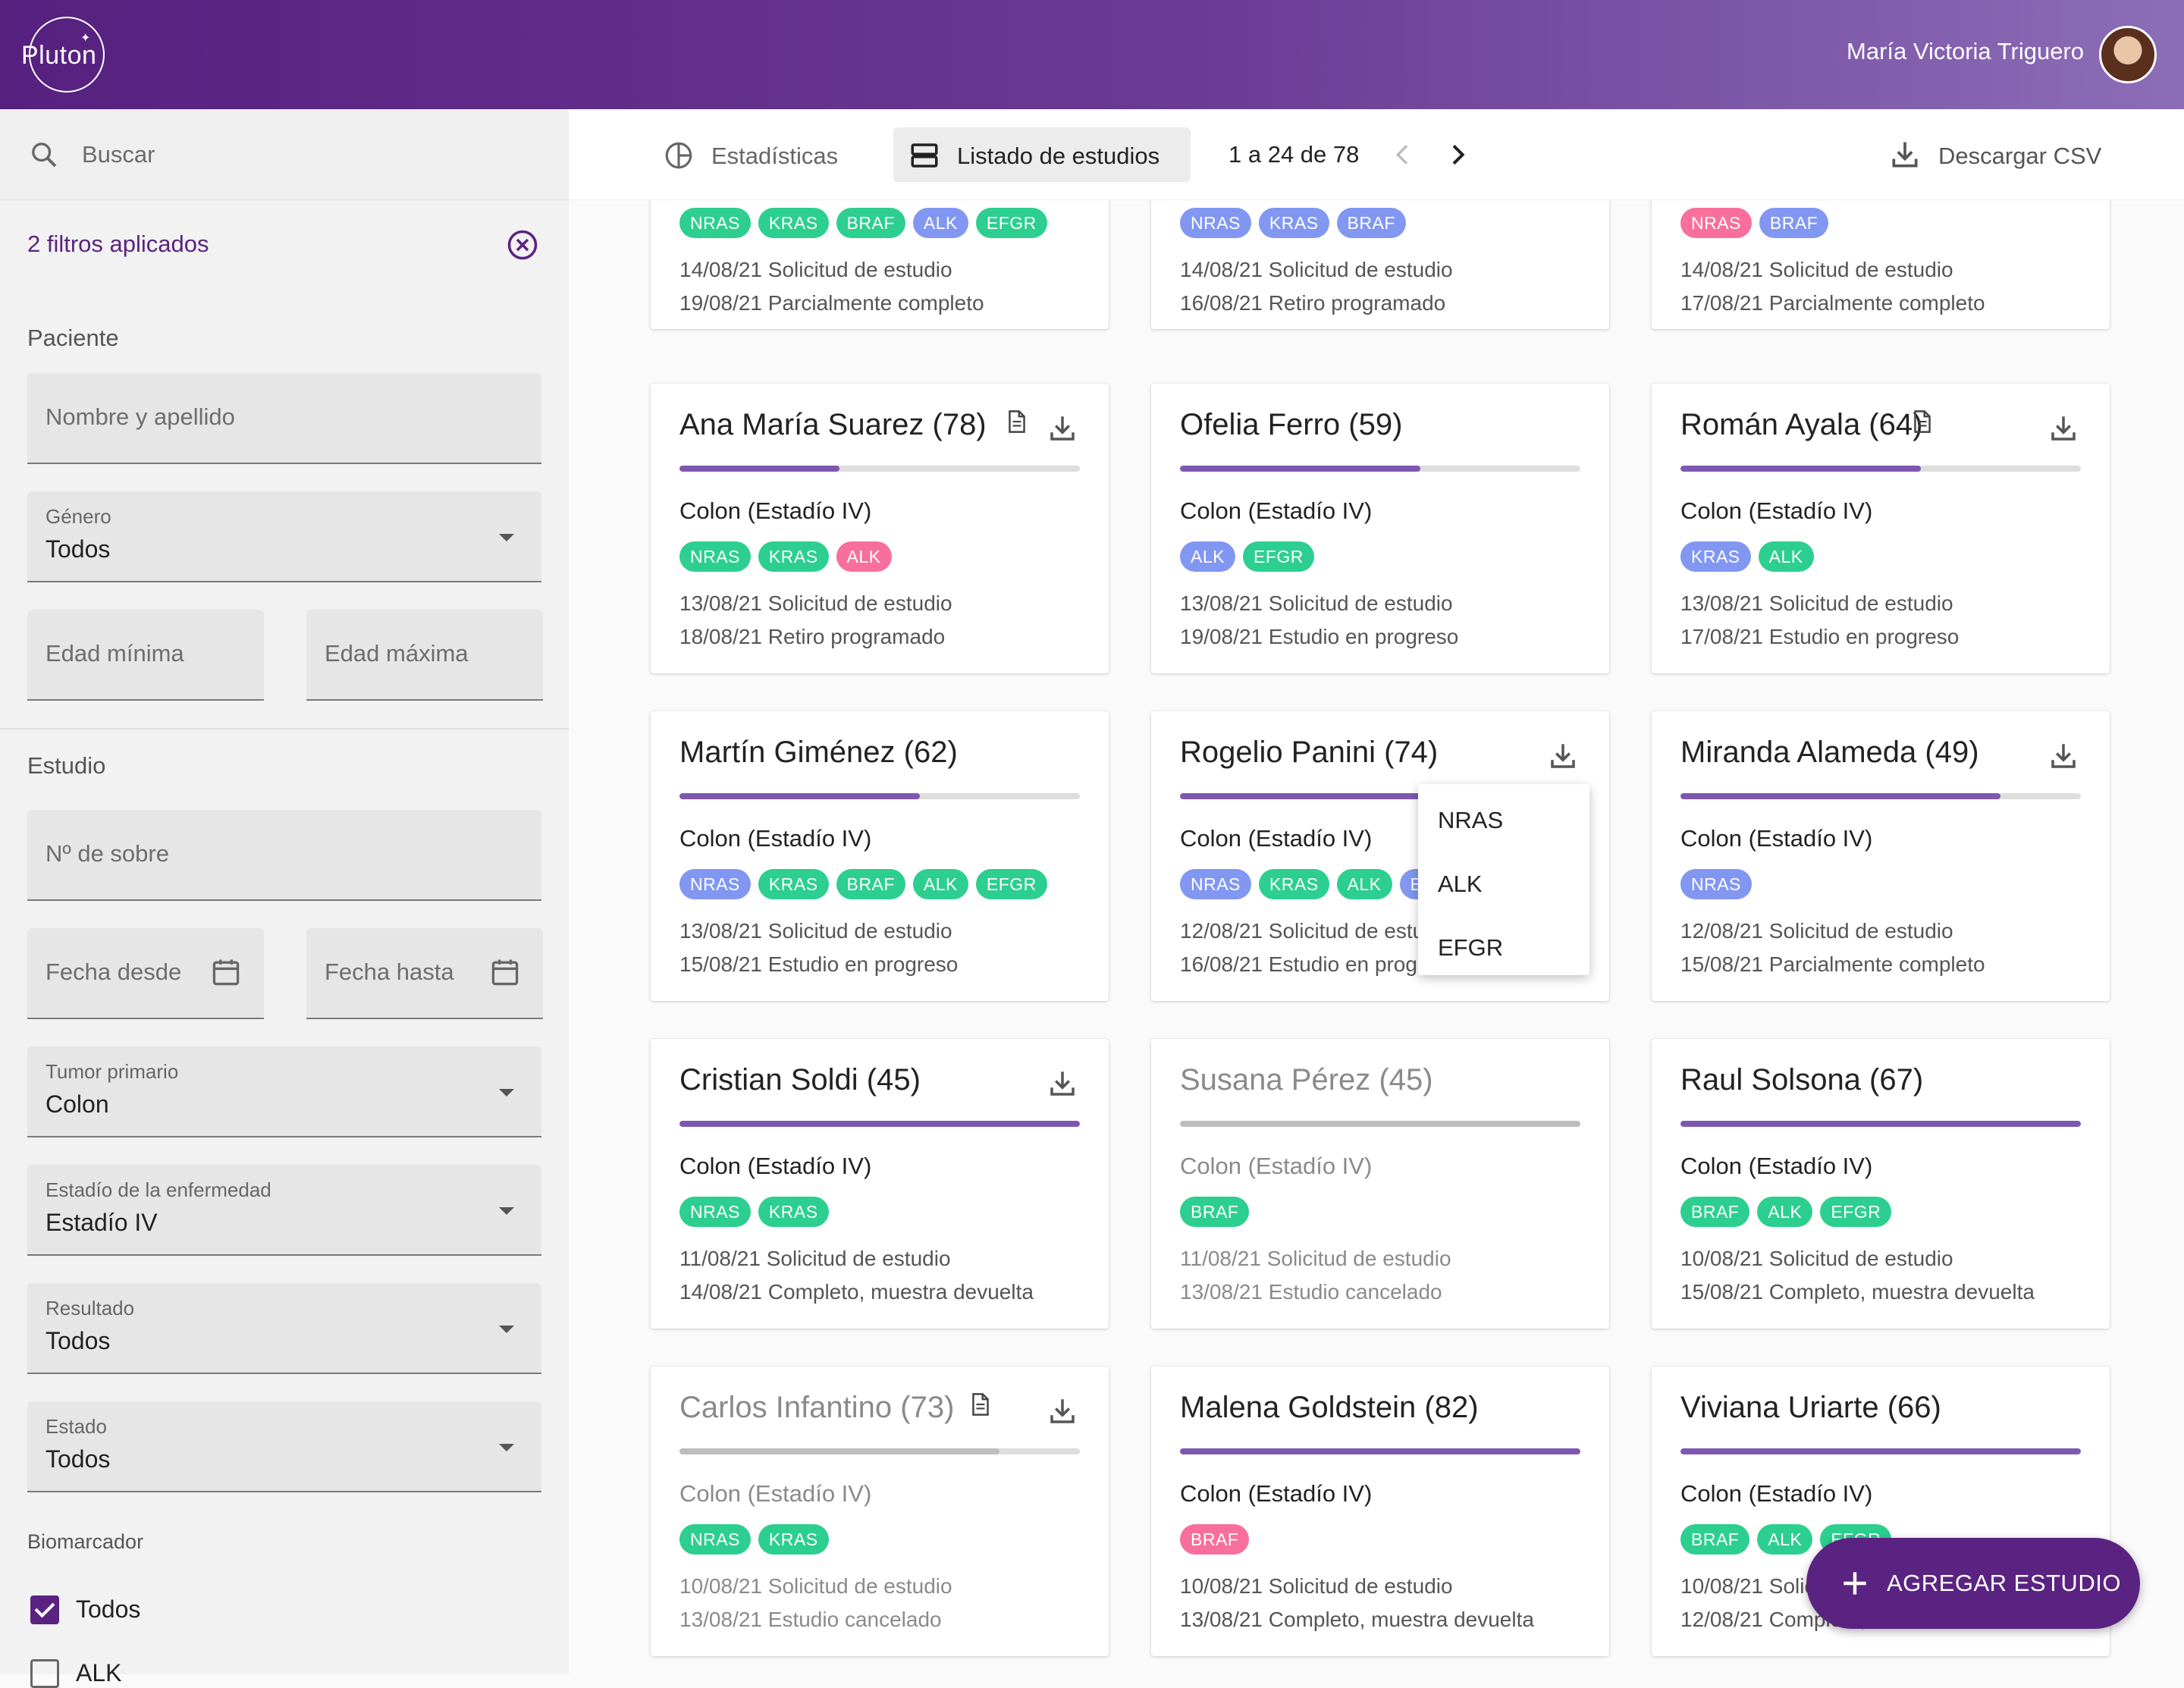  I want to click on date-from-placeholder: Fecha desde, so click(114, 972).